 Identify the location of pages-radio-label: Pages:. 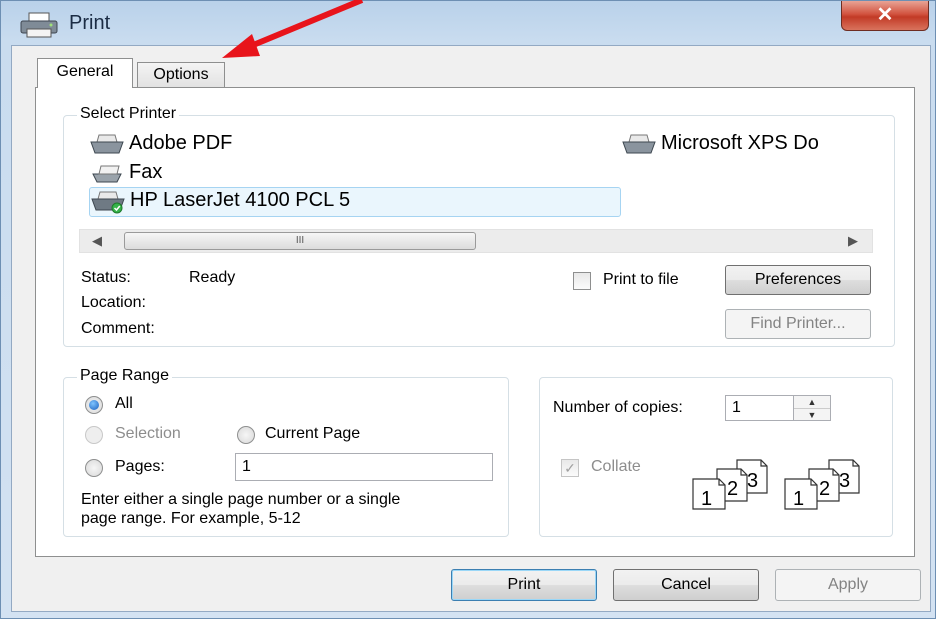
(140, 467).